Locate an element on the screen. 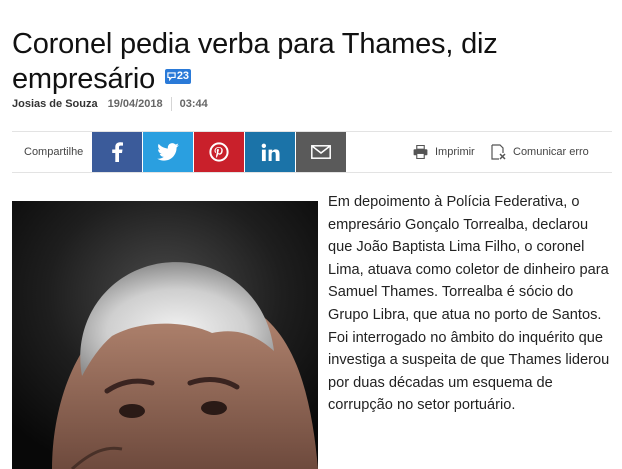 Image resolution: width=622 pixels, height=469 pixels. print-label: Imprimir is located at coordinates (455, 152).